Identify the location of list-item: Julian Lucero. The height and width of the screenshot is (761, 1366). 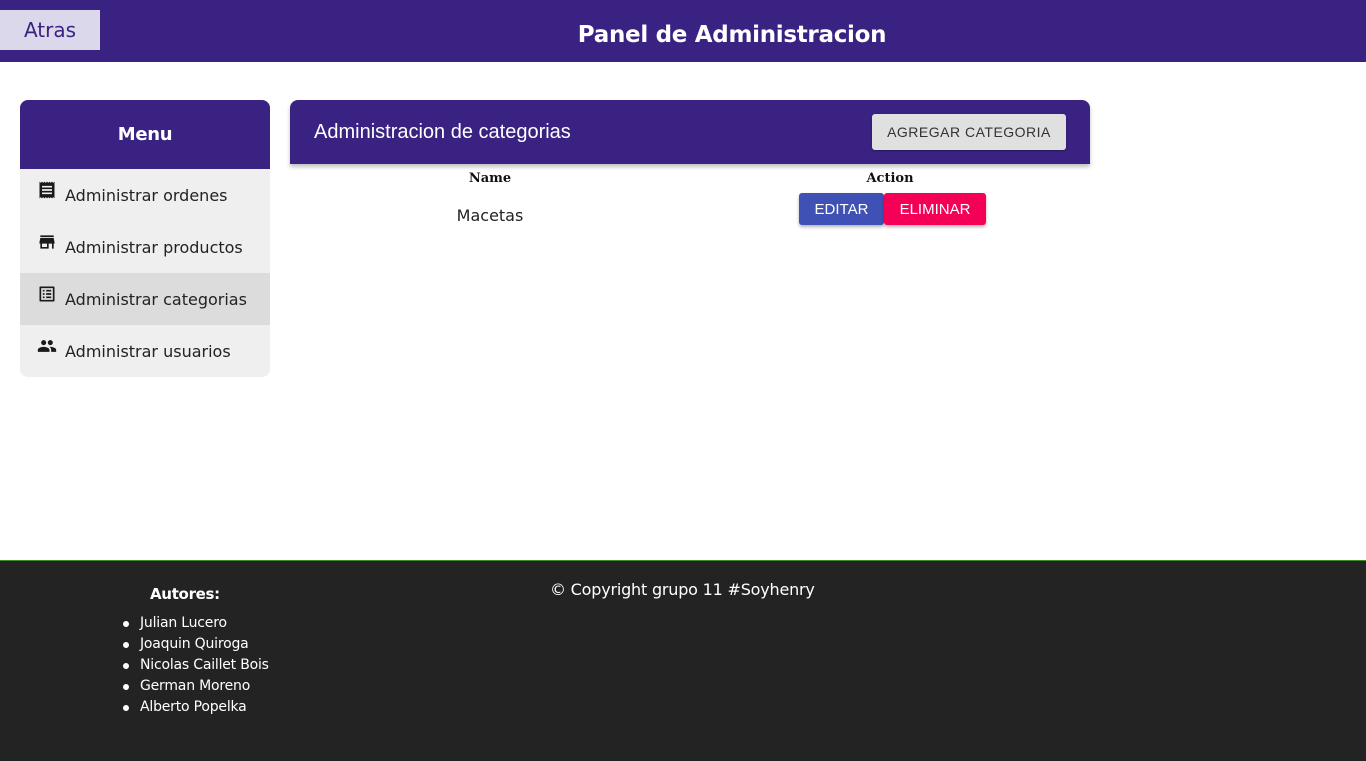
(196, 623).